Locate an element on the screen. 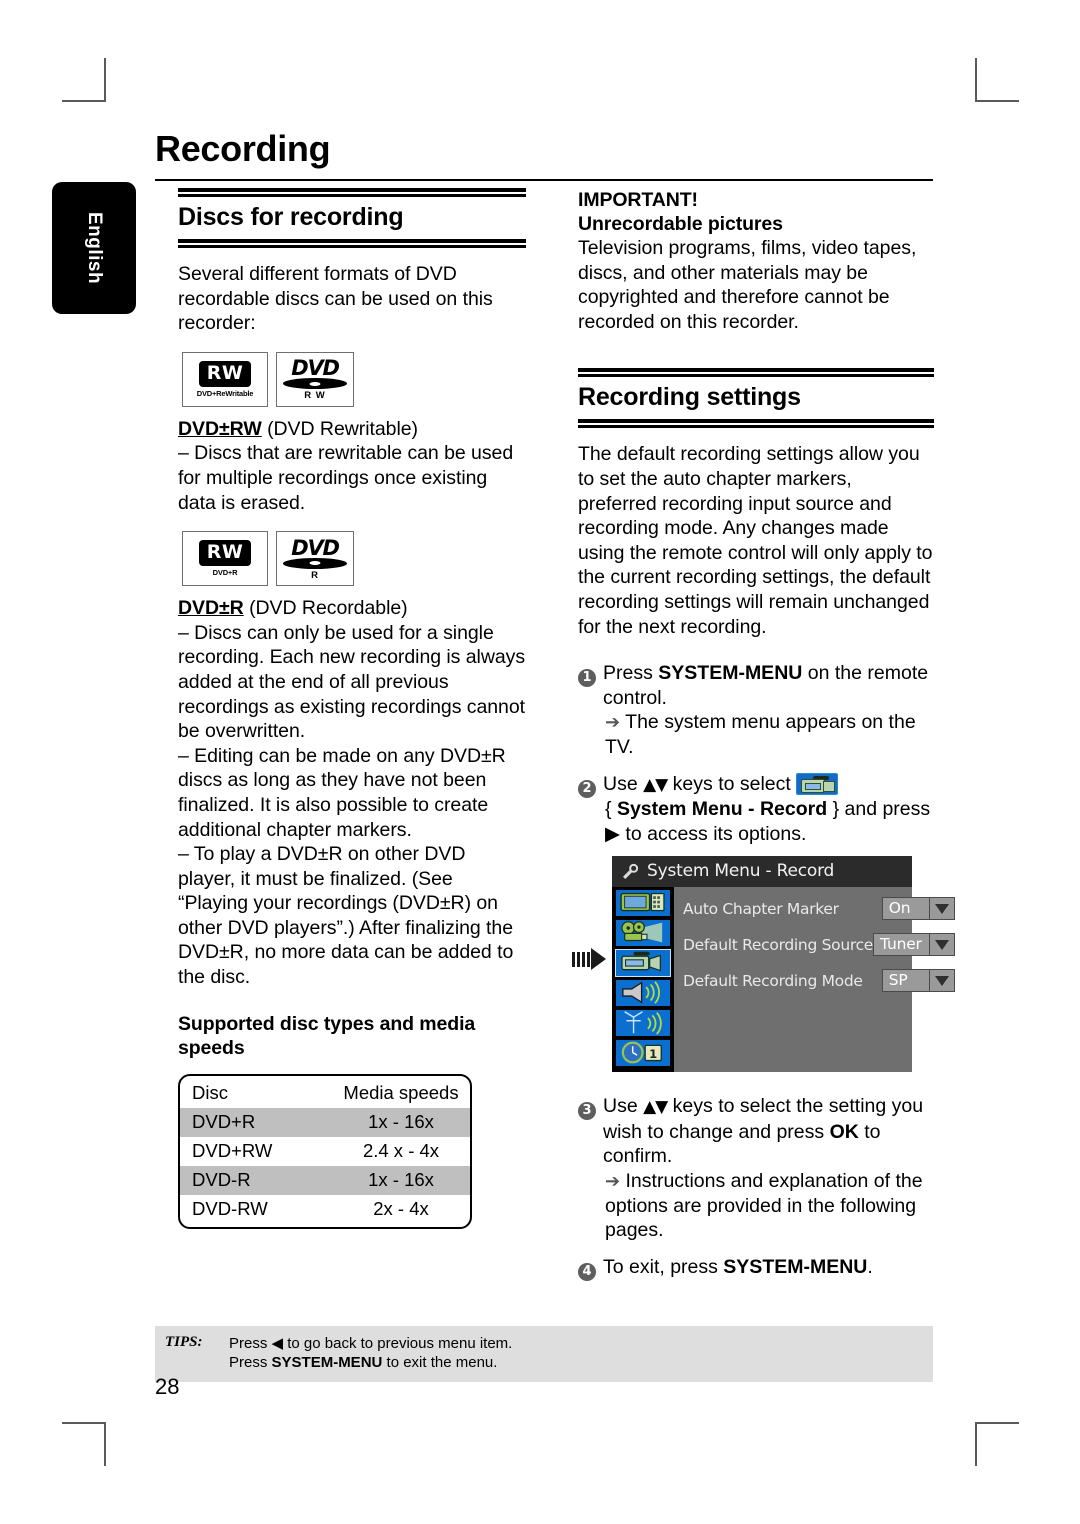 The height and width of the screenshot is (1524, 1080). crop-mark-bottom-right is located at coordinates (997, 1444).